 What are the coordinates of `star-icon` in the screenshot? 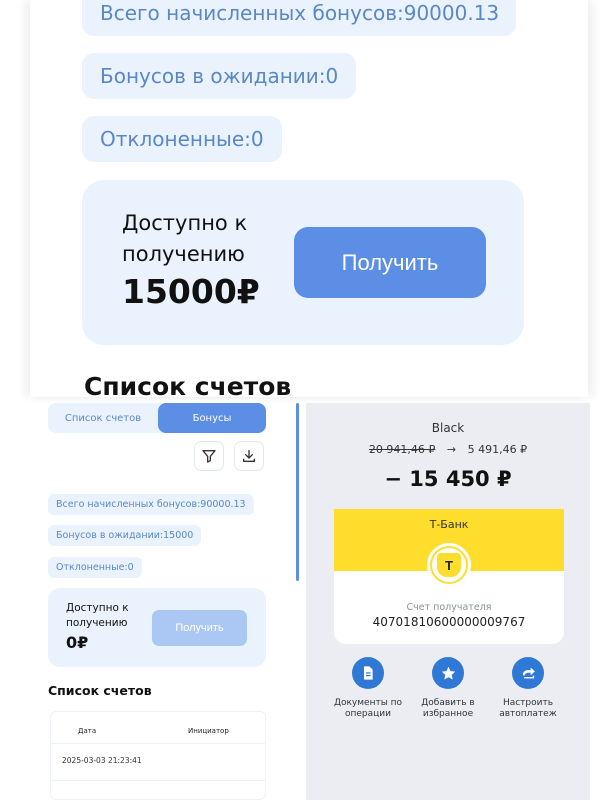 It's located at (448, 673).